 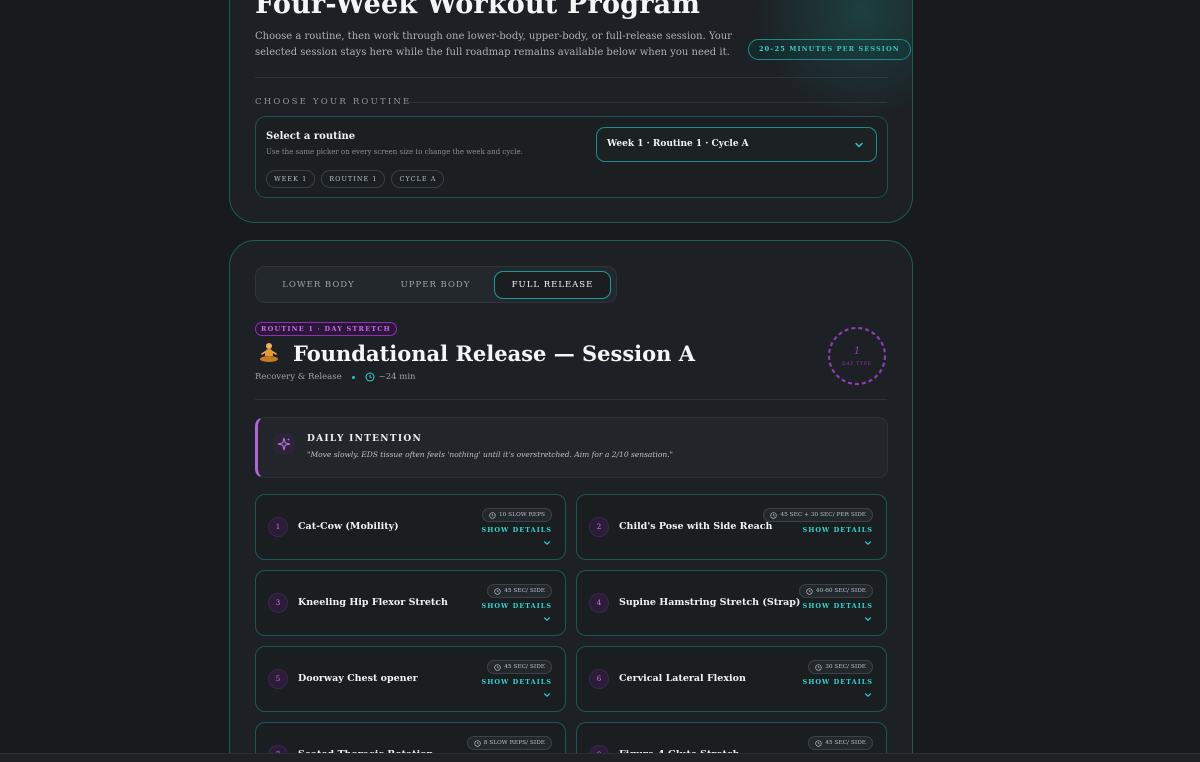 I want to click on exercise-dose: 10 SLOW REPS, so click(x=516, y=515).